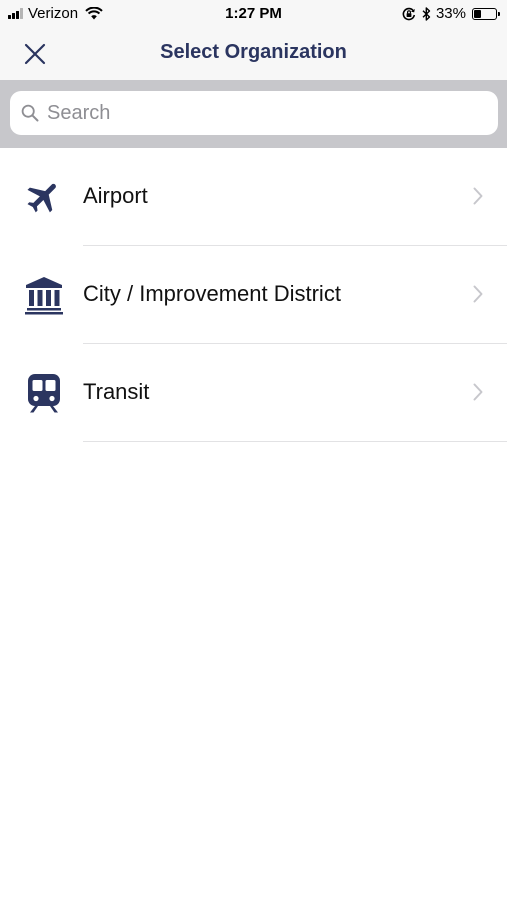 The width and height of the screenshot is (507, 900). I want to click on status-bar: Verizon 1:27 PM 33%, so click(253, 14).